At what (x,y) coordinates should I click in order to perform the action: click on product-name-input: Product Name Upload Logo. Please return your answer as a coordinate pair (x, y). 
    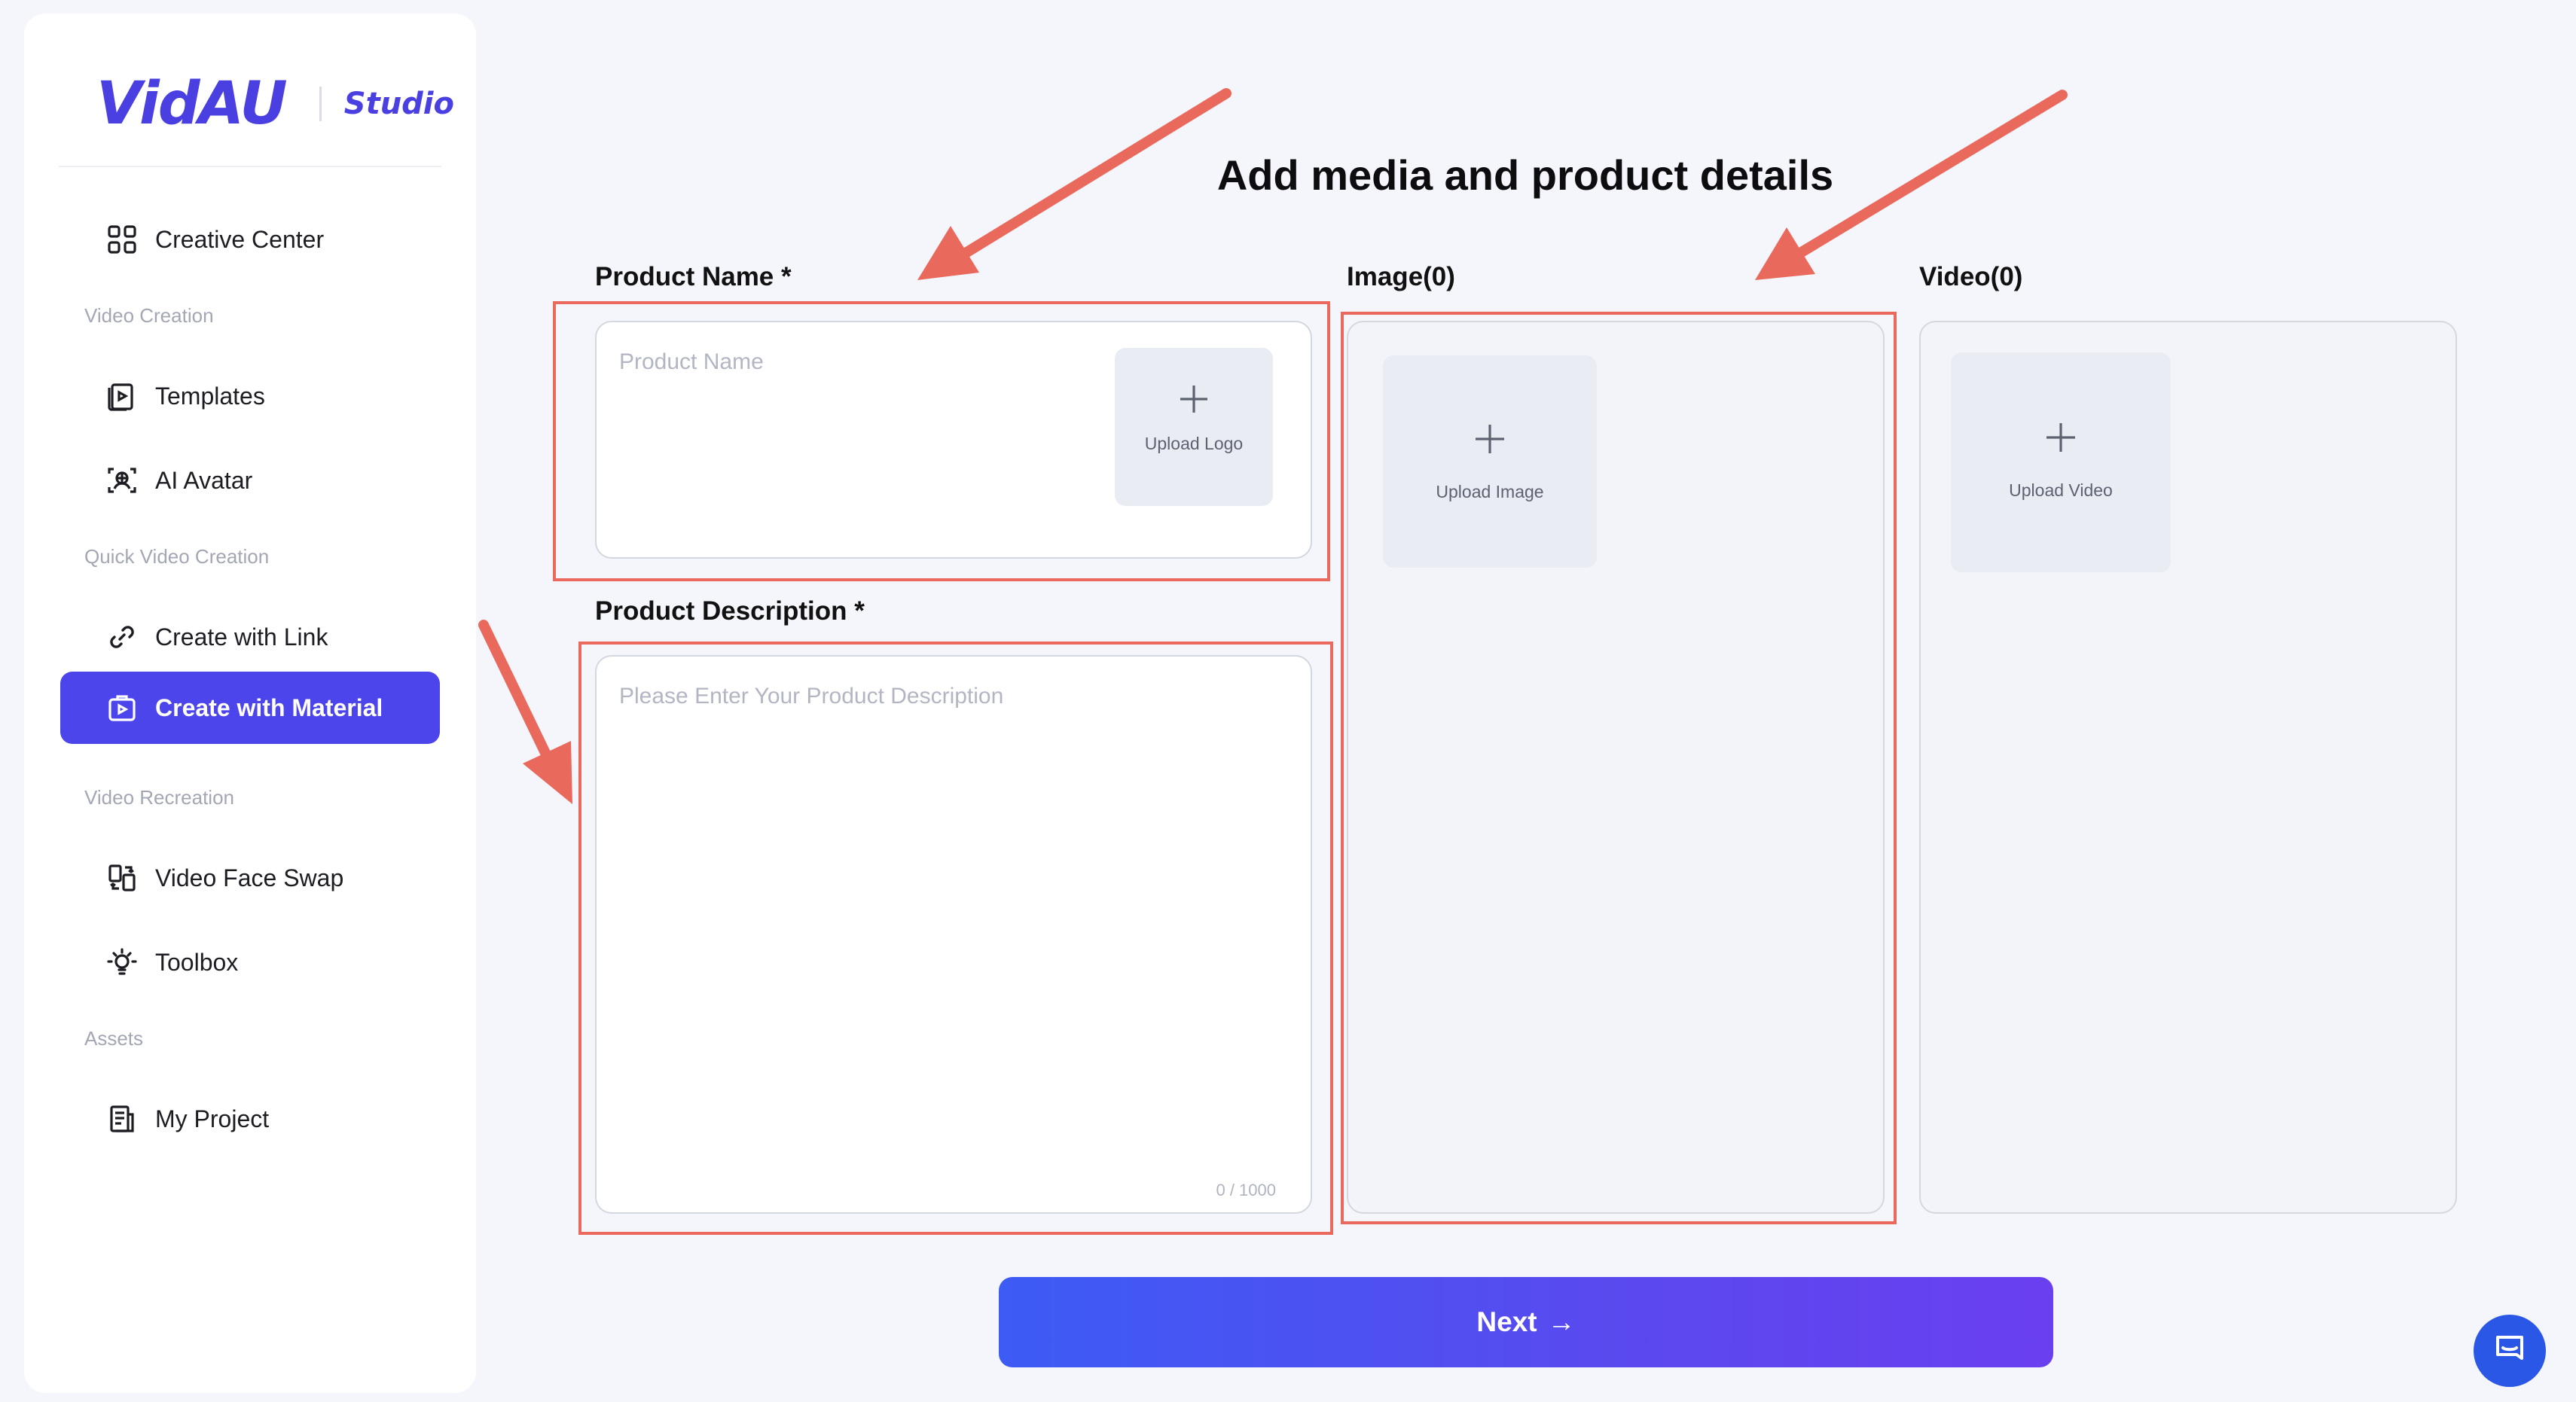
    Looking at the image, I should click on (953, 440).